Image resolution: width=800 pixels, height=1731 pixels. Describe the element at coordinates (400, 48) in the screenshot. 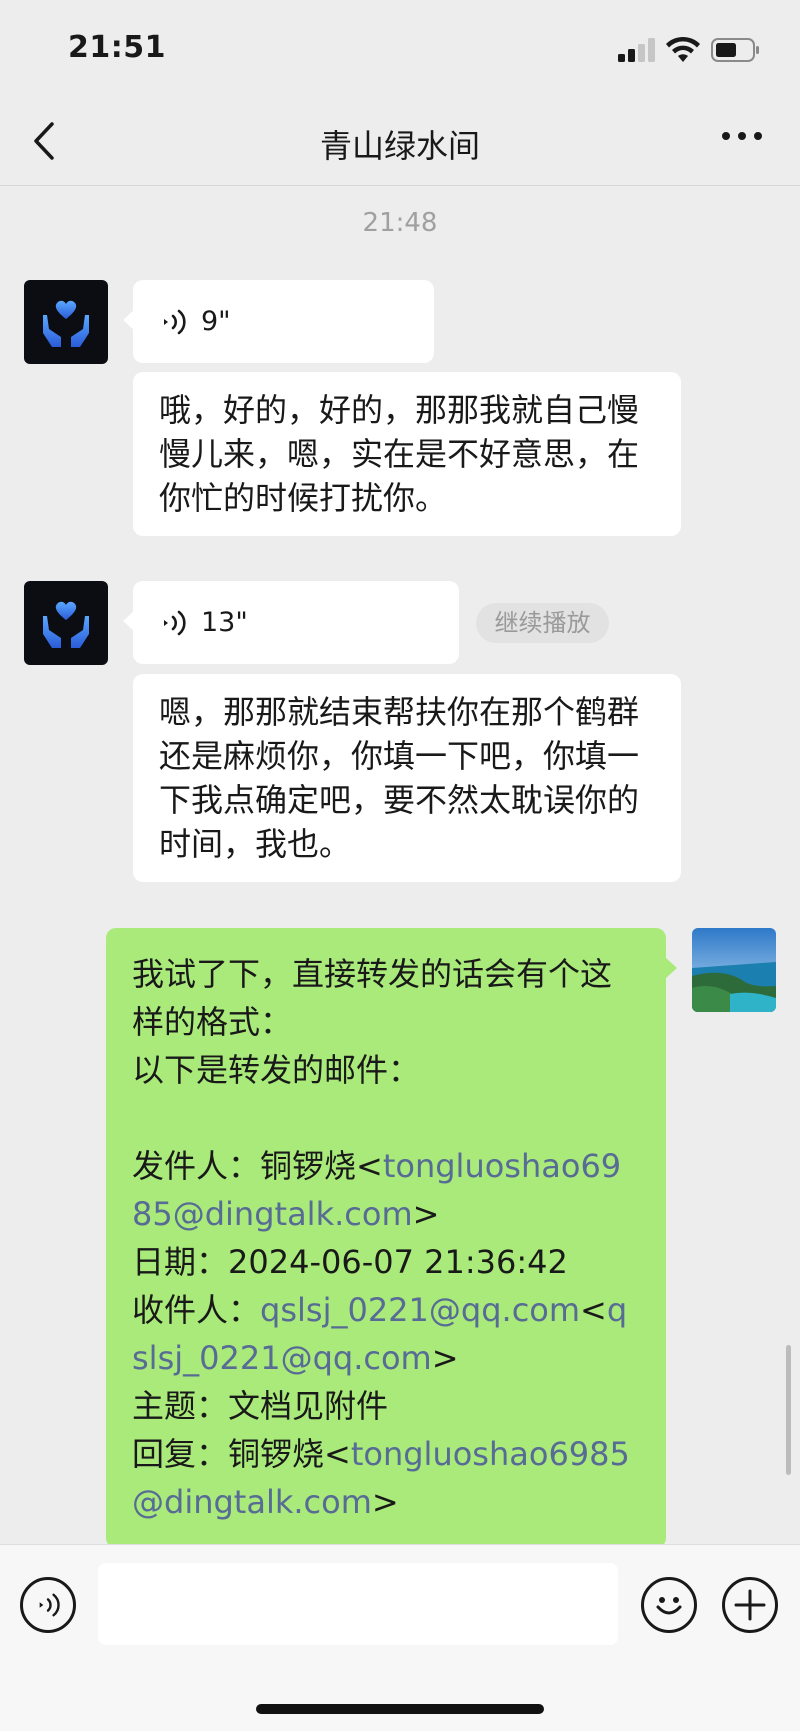

I see `status-bar: 21:51` at that location.